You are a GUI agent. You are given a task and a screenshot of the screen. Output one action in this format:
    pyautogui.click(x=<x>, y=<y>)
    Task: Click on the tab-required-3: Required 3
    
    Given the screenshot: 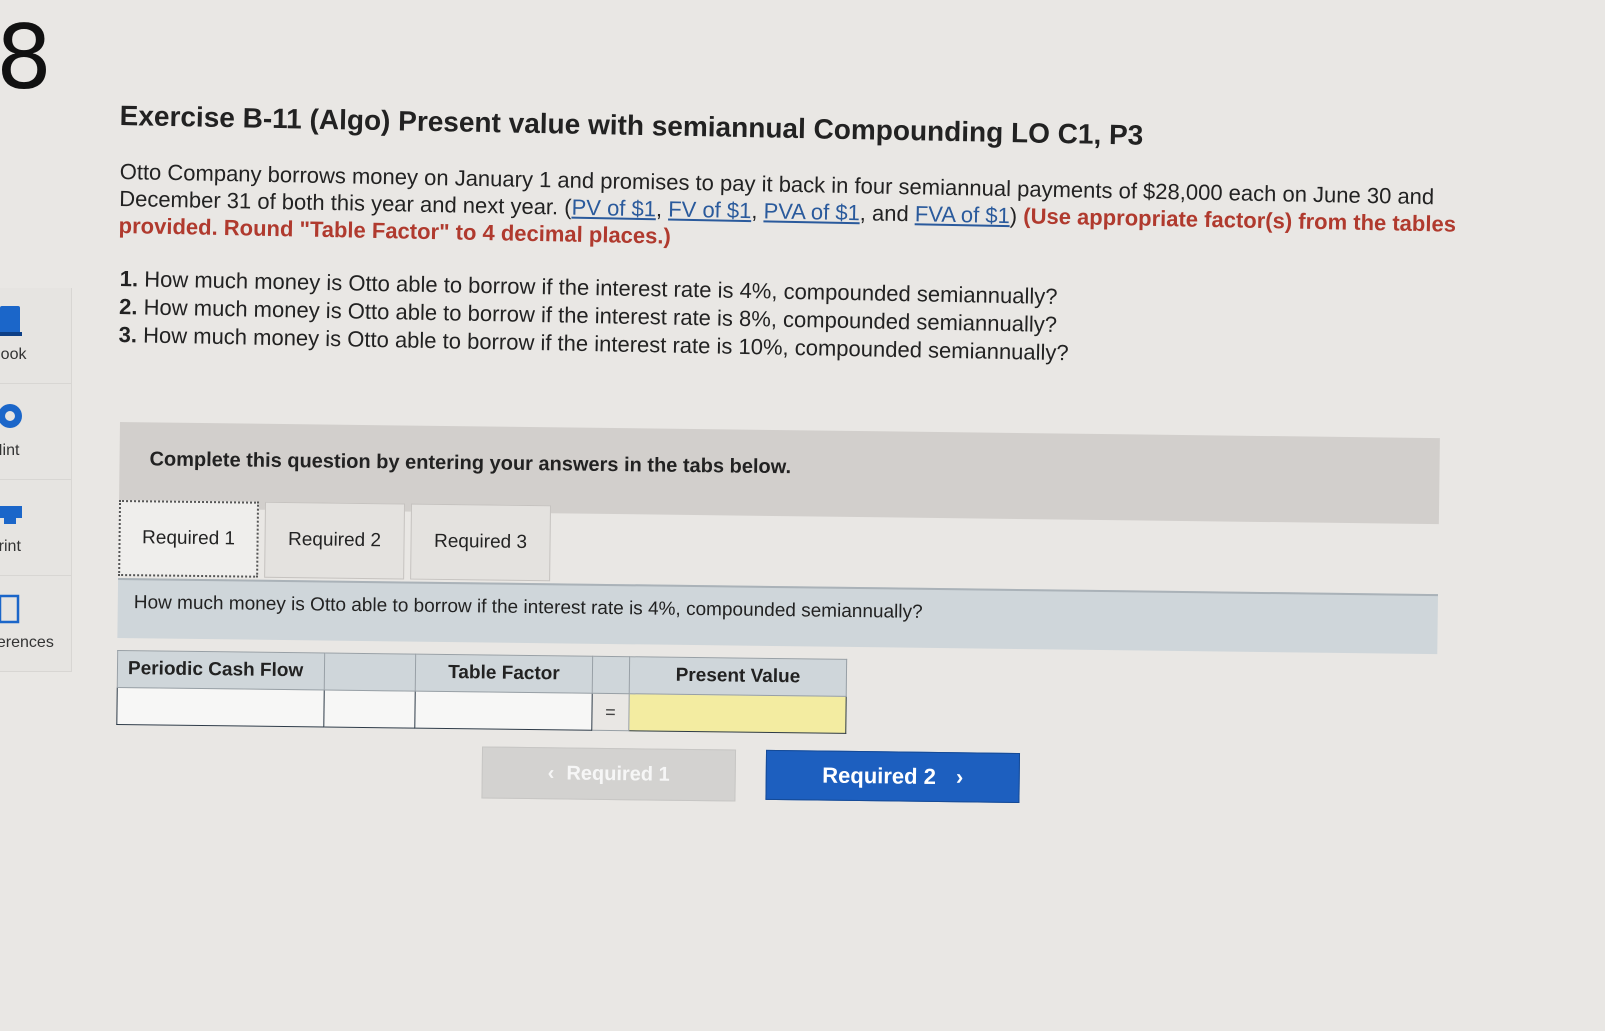 What is the action you would take?
    pyautogui.click(x=481, y=542)
    